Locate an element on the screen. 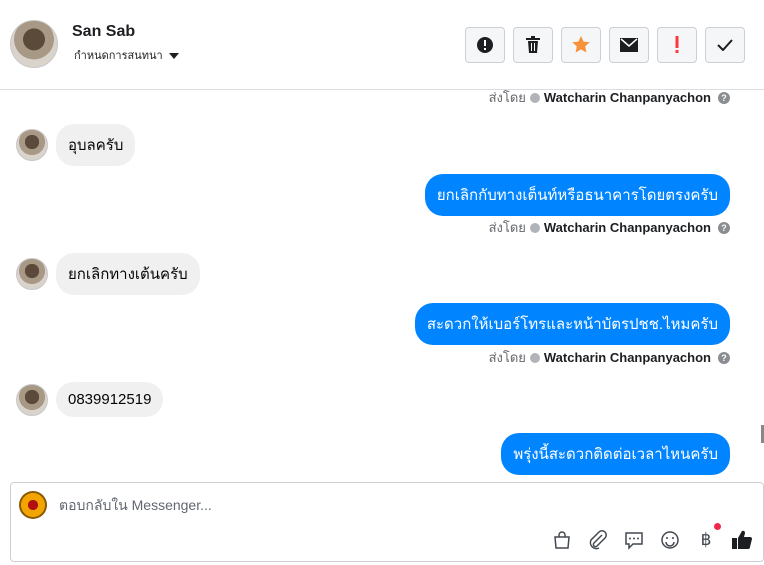 This screenshot has width=764, height=565. reply-input is located at coordinates (359, 505).